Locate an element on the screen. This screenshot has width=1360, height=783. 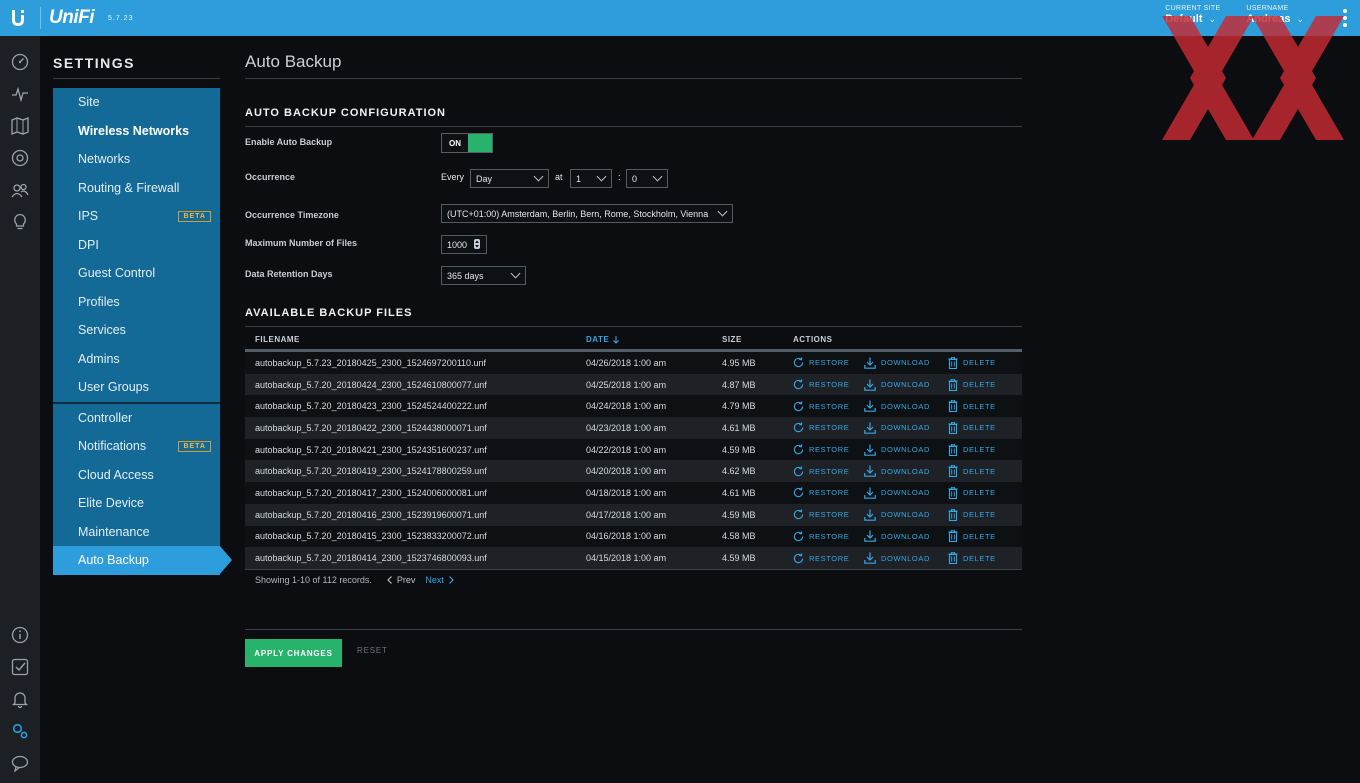
sidebar-item-cloud-access: Cloud Access is located at coordinates (136, 475).